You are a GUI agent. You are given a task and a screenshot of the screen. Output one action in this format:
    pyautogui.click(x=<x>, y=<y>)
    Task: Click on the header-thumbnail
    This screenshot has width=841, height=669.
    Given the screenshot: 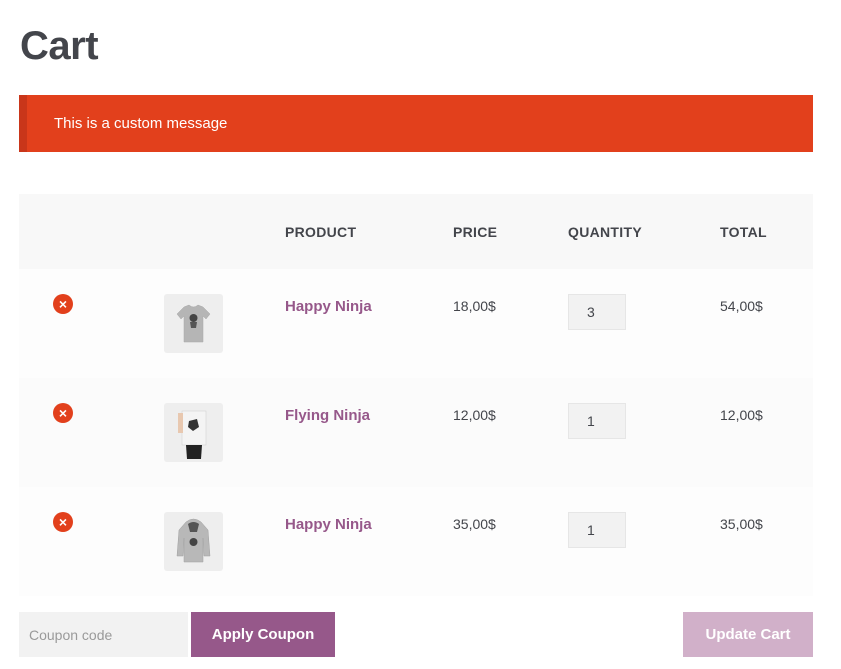 What is the action you would take?
    pyautogui.click(x=218, y=231)
    